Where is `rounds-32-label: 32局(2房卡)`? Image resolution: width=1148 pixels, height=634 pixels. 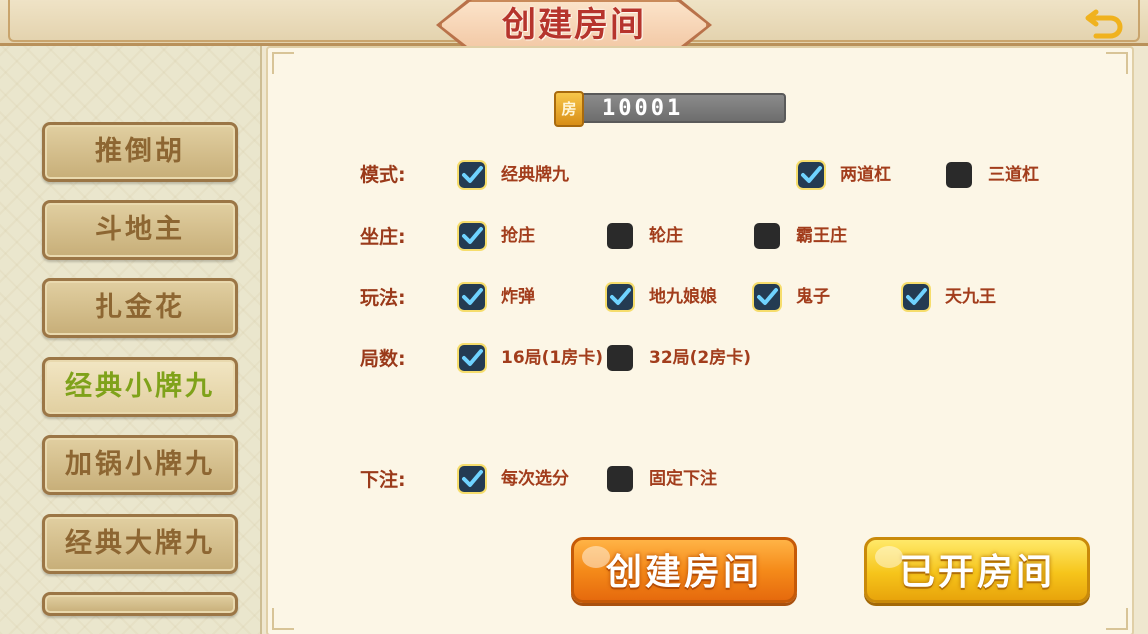
rounds-32-label: 32局(2房卡) is located at coordinates (700, 358).